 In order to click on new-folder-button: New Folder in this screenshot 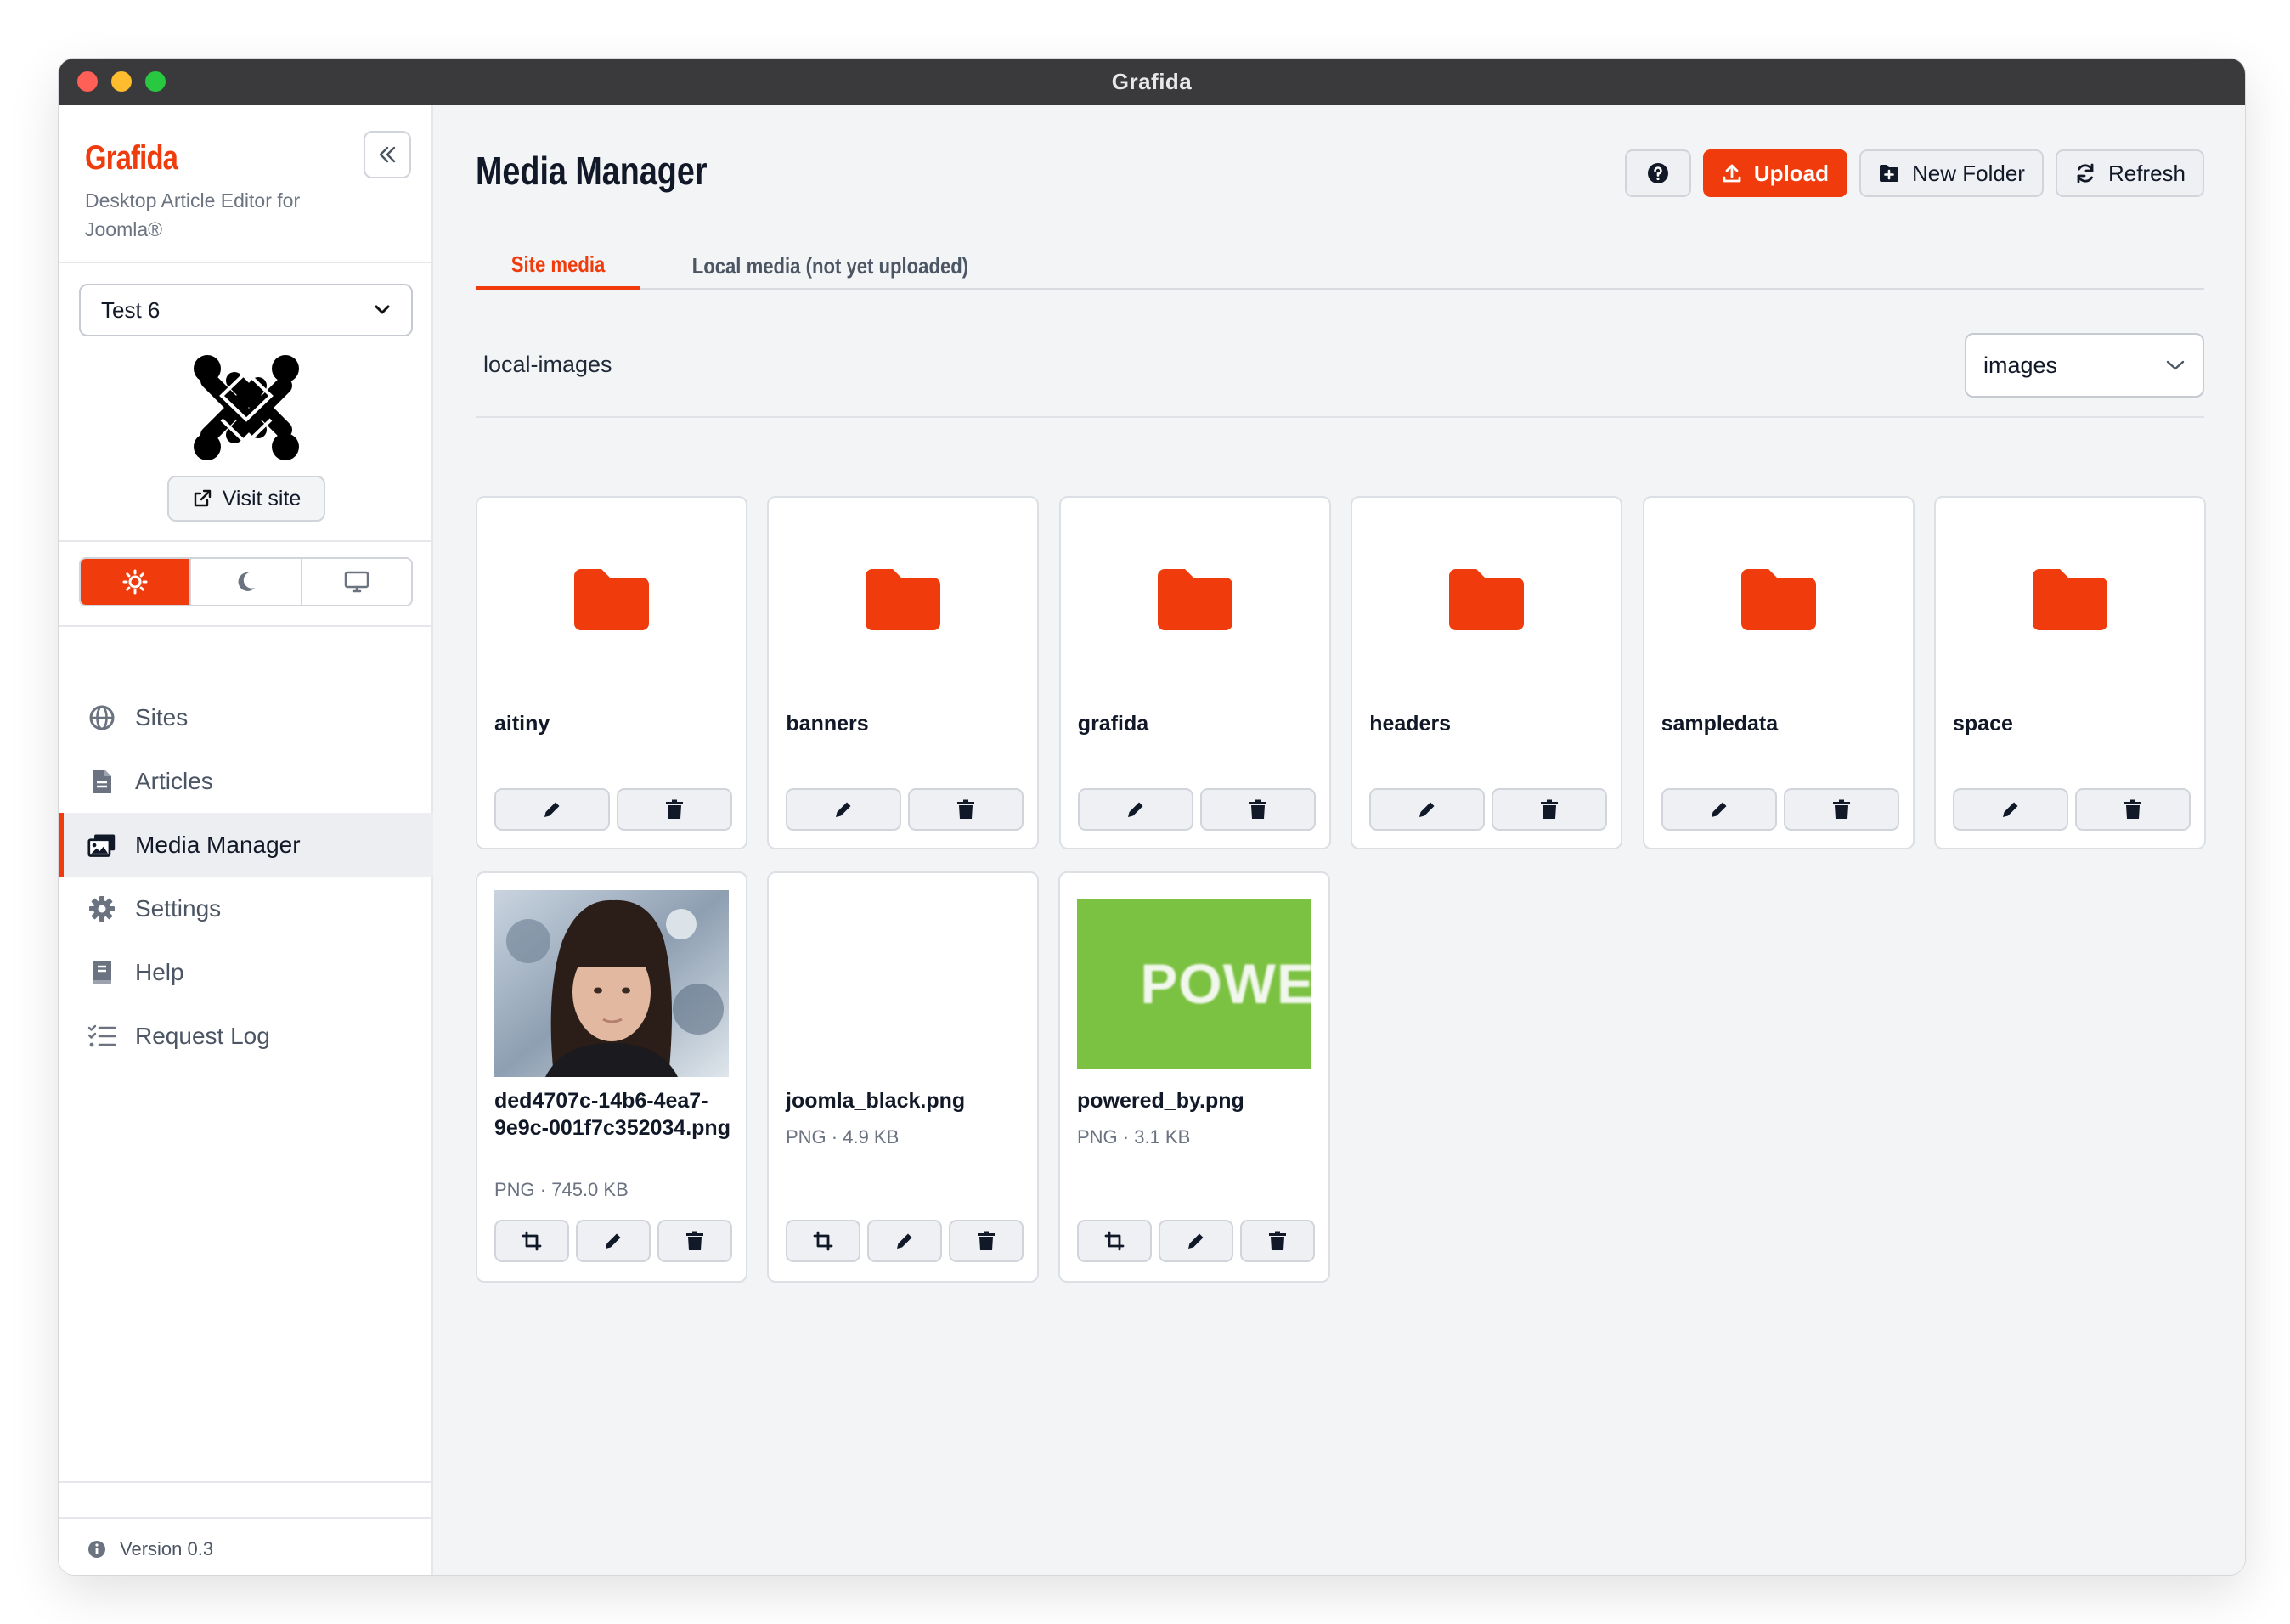, I will do `click(1951, 173)`.